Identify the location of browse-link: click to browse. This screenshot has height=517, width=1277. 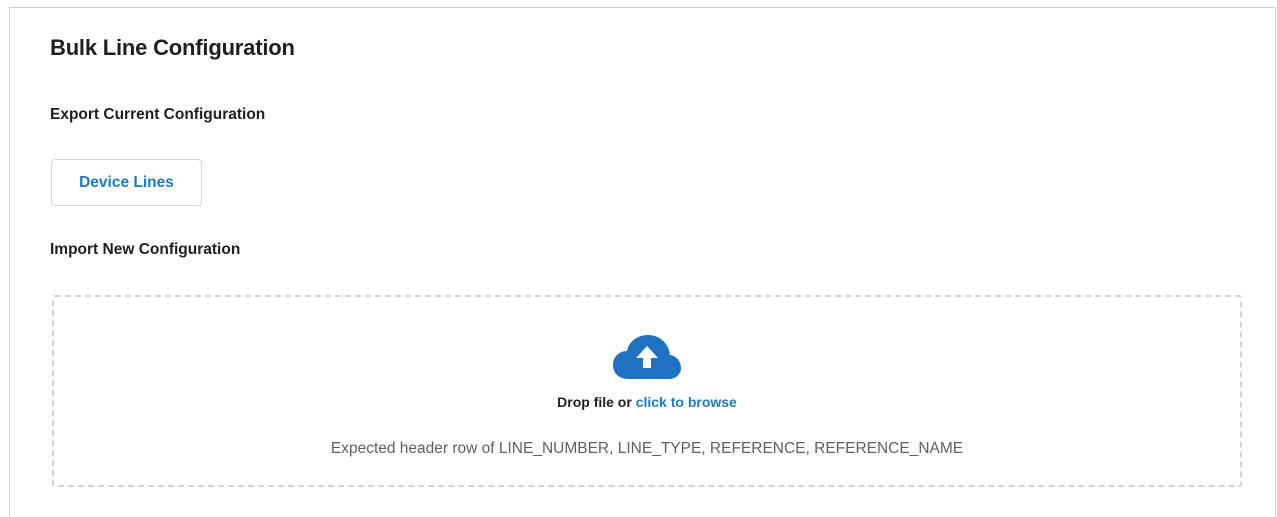
(686, 402).